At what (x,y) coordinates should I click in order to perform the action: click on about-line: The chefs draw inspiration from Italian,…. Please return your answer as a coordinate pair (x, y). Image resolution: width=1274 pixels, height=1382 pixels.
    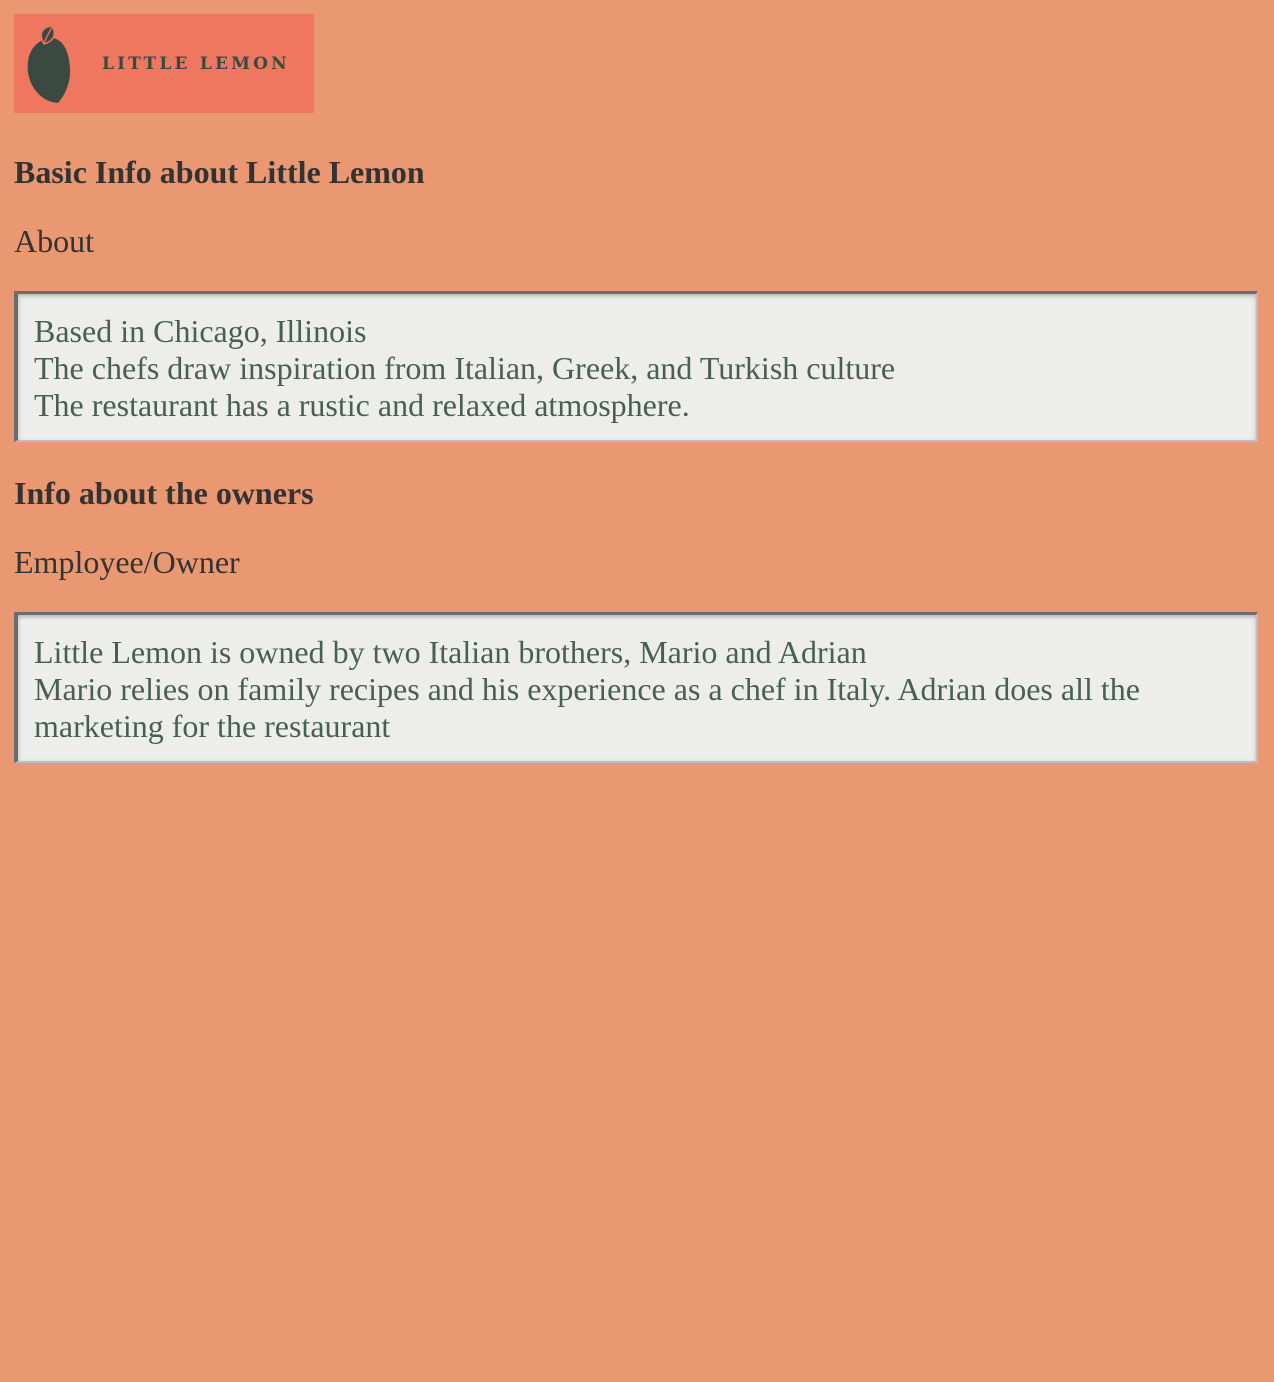
    Looking at the image, I should click on (465, 368).